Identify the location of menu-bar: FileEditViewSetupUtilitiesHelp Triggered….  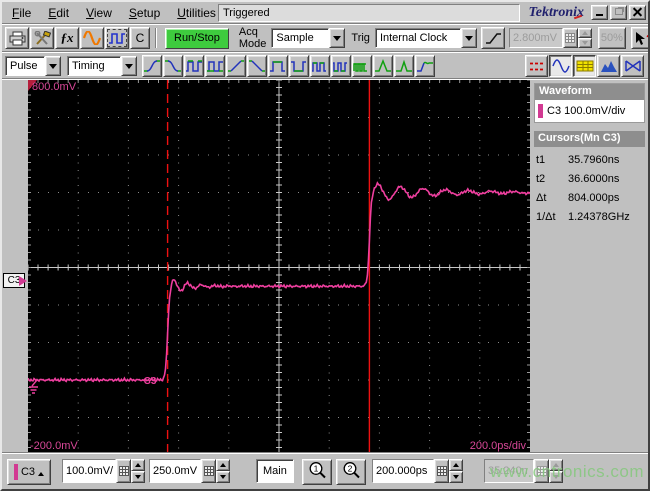
(325, 13).